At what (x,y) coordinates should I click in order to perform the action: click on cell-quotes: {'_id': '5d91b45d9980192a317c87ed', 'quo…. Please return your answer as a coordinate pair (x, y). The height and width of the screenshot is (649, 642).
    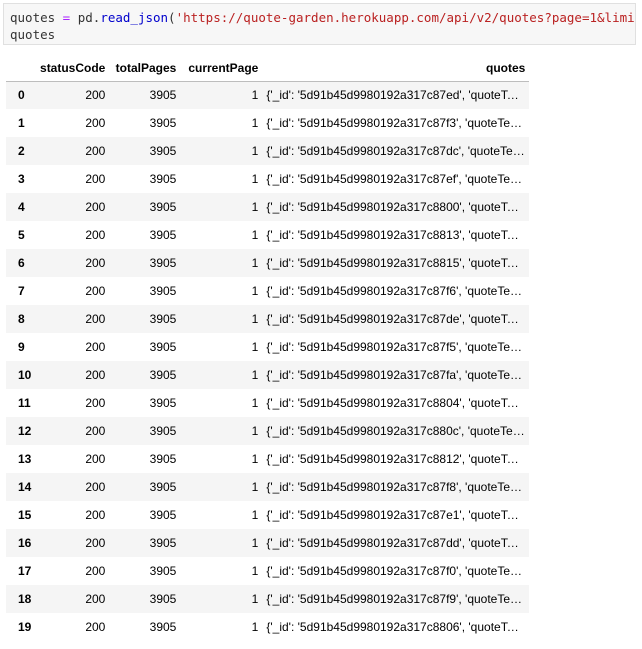
    Looking at the image, I should click on (398, 95).